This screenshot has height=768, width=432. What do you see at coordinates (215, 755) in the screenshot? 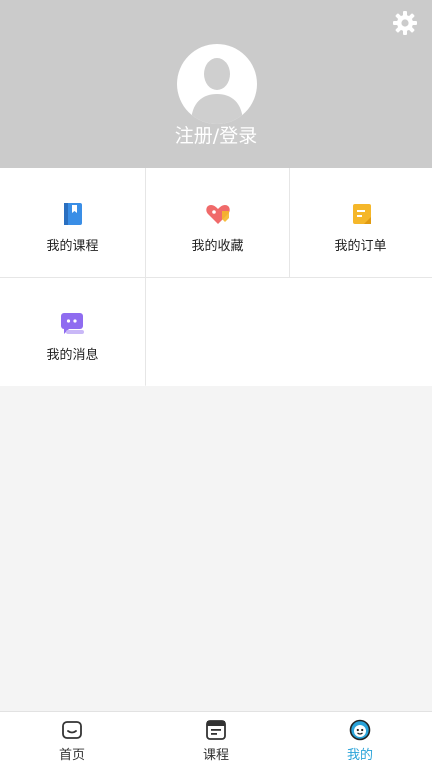
I see `tab-label: 课程` at bounding box center [215, 755].